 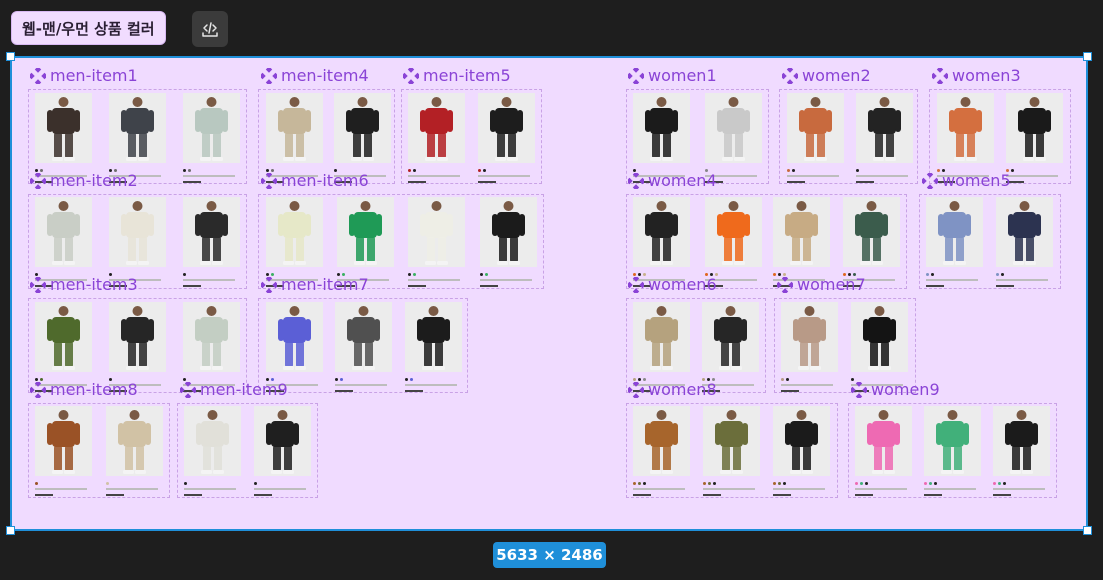 What do you see at coordinates (315, 181) in the screenshot?
I see `component-label: men-item6` at bounding box center [315, 181].